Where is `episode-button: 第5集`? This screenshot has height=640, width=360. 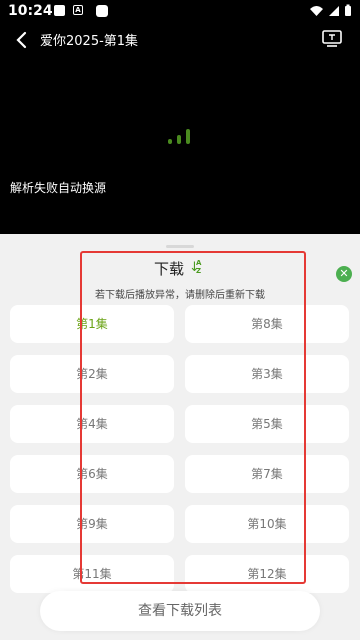
episode-button: 第5集 is located at coordinates (267, 424).